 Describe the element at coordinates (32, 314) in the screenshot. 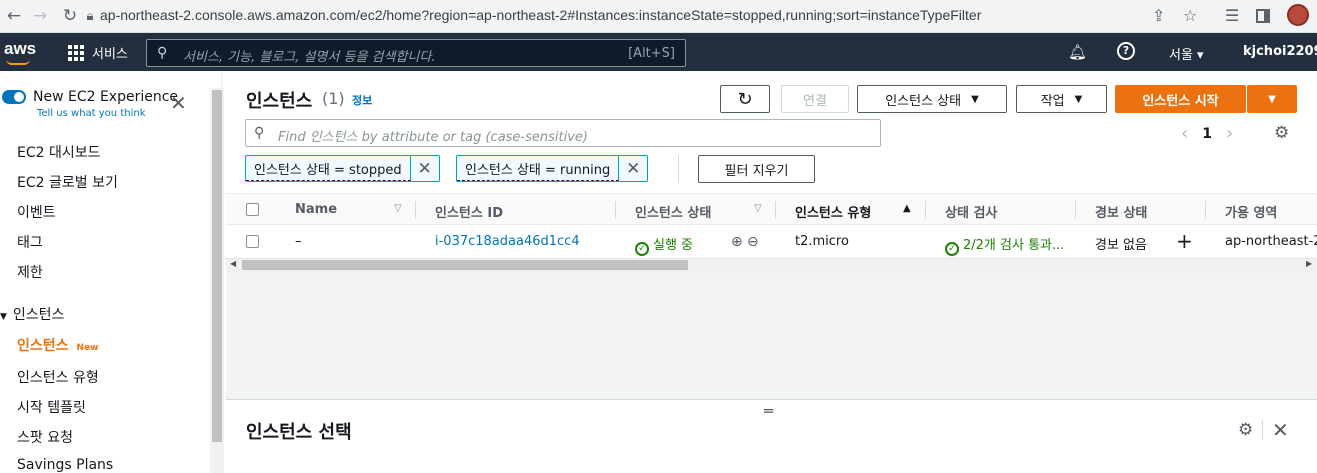

I see `sidebar-section-instances: ▼ 인스턴스` at that location.